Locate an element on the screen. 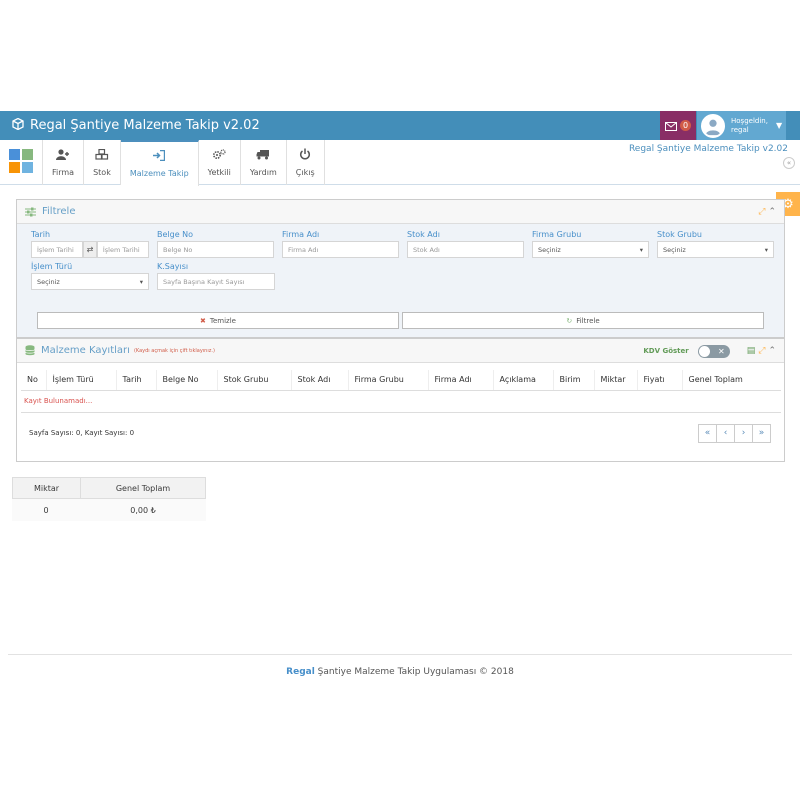 The image size is (800, 800). apps-grid-icon is located at coordinates (21, 161).